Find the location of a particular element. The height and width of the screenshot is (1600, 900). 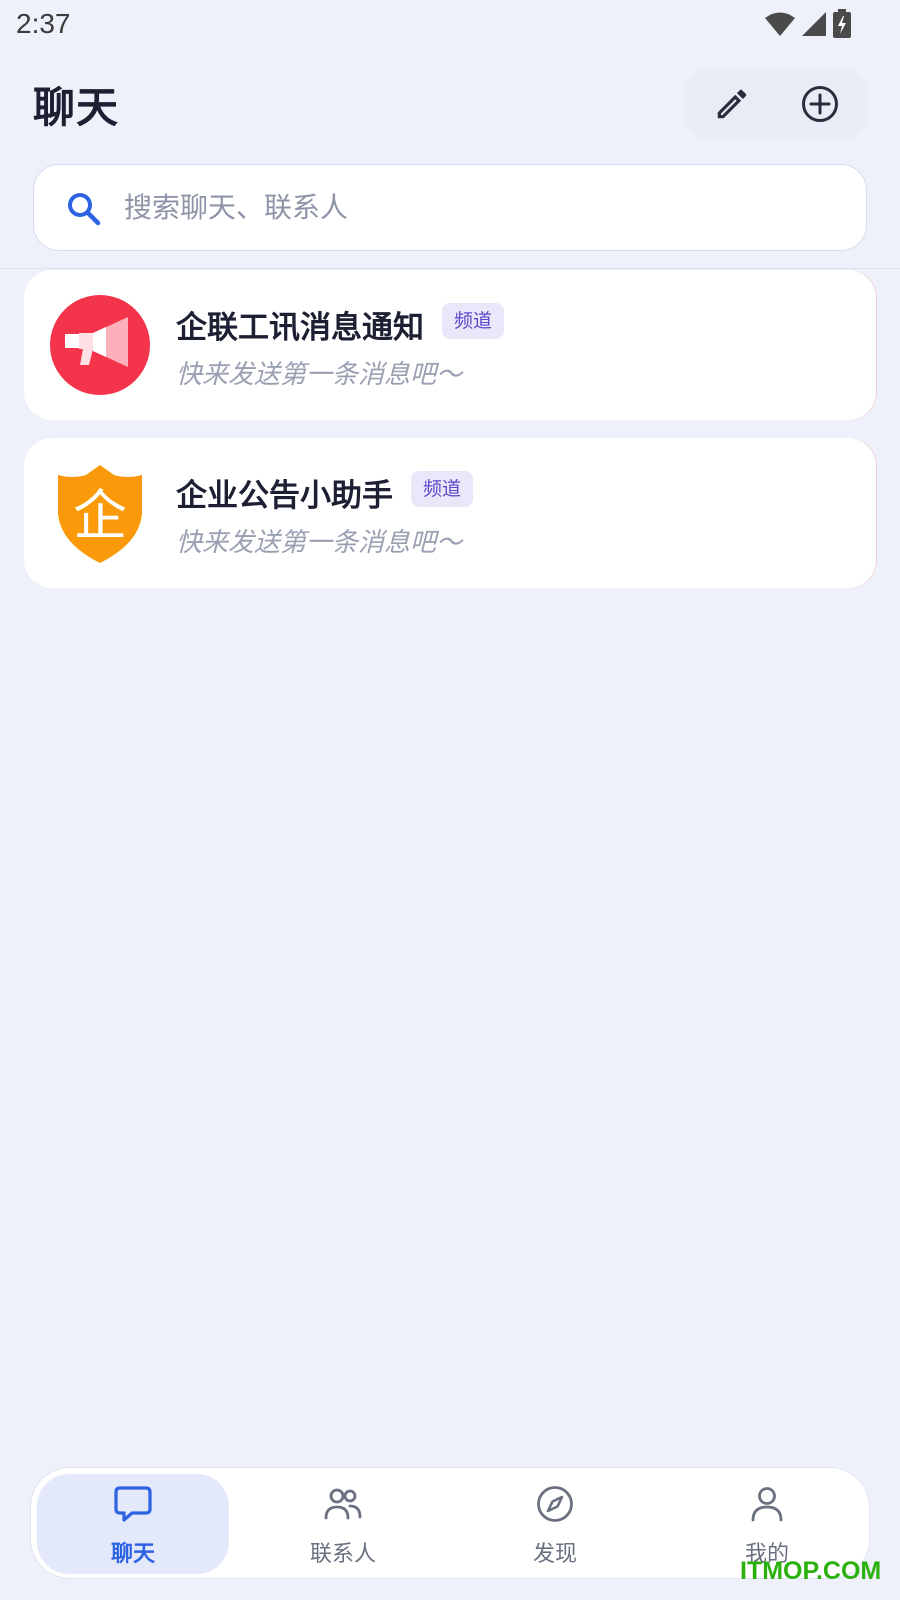

plus-circle-icon is located at coordinates (820, 104).